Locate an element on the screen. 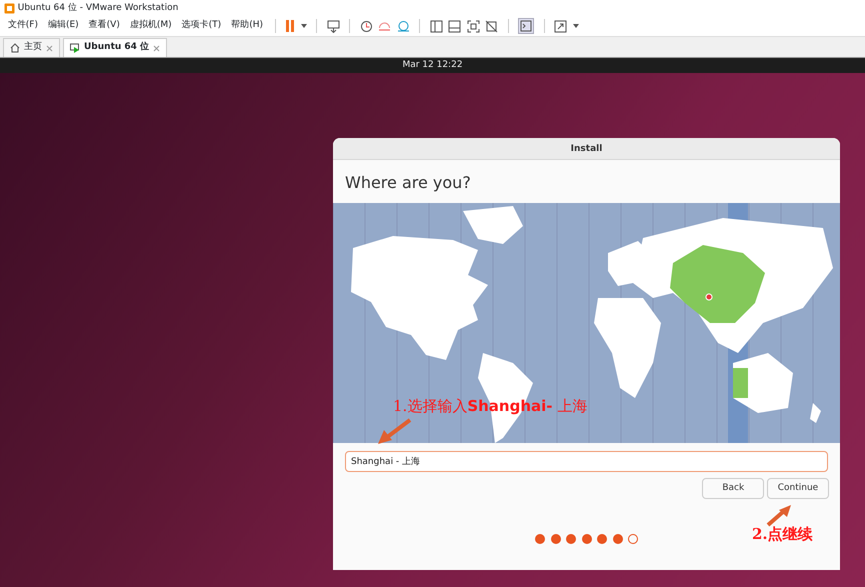 This screenshot has width=865, height=587. vm-icon is located at coordinates (75, 48).